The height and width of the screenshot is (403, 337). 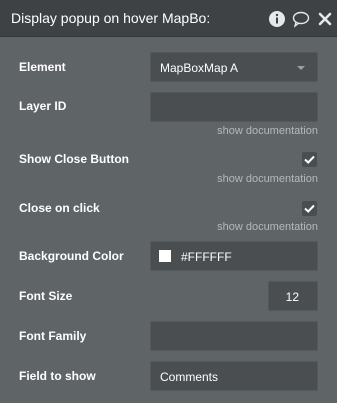 I want to click on close-on-click-label: Close on click, so click(x=59, y=208).